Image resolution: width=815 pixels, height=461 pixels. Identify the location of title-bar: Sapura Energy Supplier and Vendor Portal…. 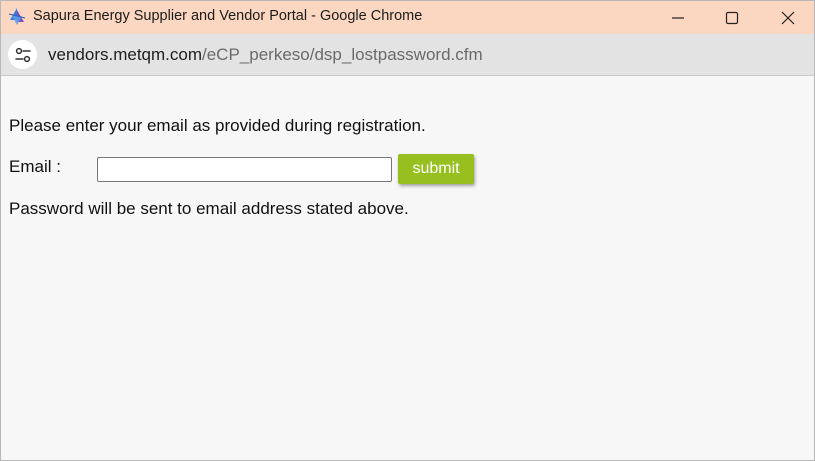
(407, 17).